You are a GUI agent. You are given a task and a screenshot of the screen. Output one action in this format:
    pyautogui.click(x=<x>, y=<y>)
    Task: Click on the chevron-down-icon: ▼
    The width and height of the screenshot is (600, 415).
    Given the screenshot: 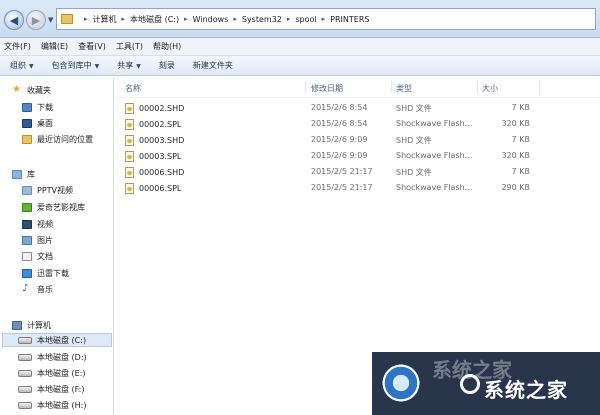 What is the action you would take?
    pyautogui.click(x=97, y=66)
    